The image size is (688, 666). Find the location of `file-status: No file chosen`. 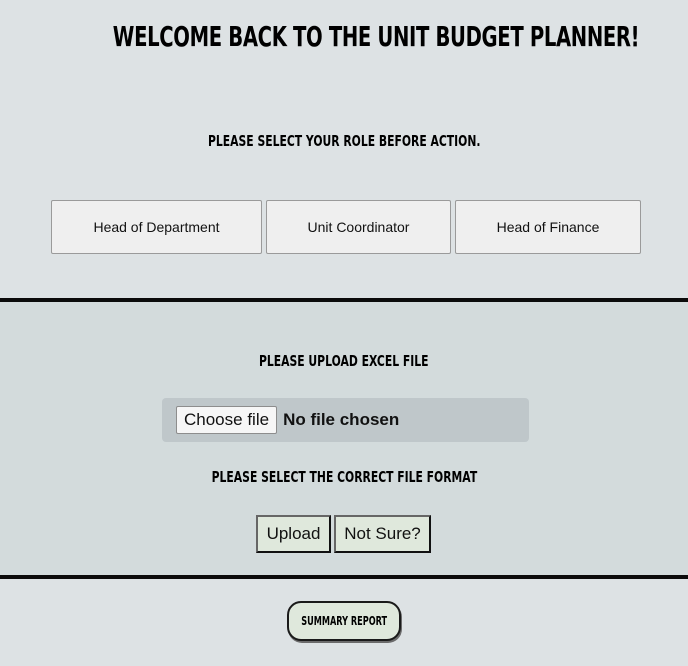

file-status: No file chosen is located at coordinates (341, 419).